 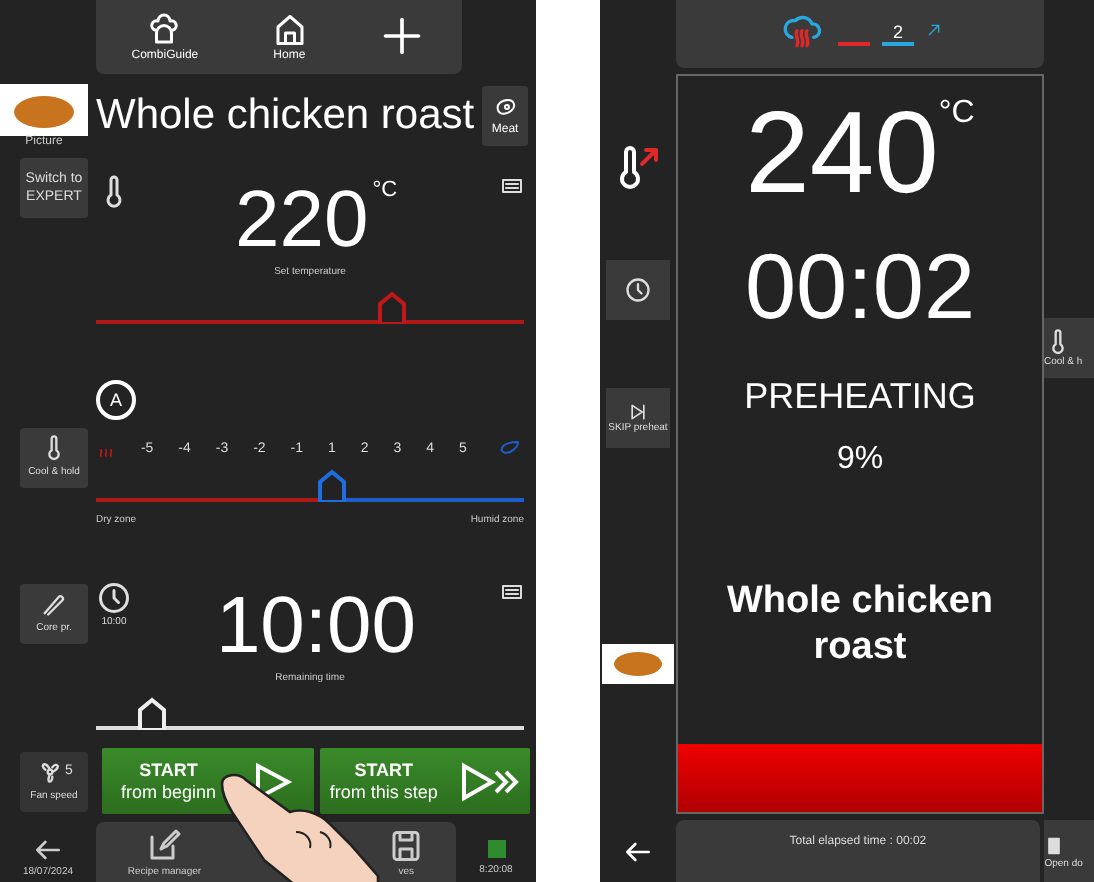 What do you see at coordinates (164, 845) in the screenshot?
I see `edit-icon` at bounding box center [164, 845].